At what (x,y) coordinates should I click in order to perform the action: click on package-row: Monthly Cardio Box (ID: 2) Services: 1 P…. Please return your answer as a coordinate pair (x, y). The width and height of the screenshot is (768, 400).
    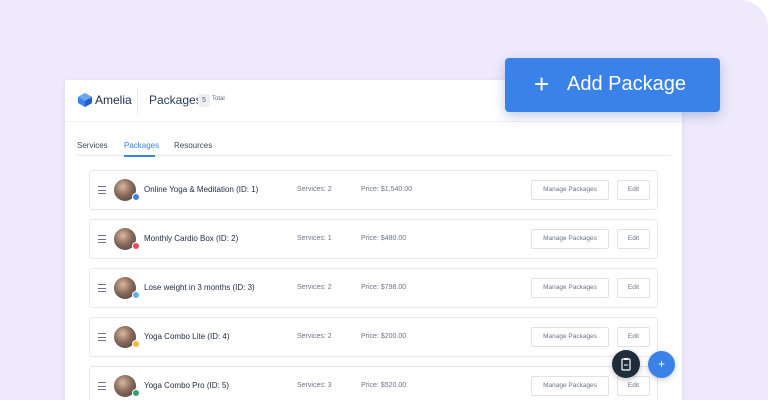
    Looking at the image, I should click on (373, 239).